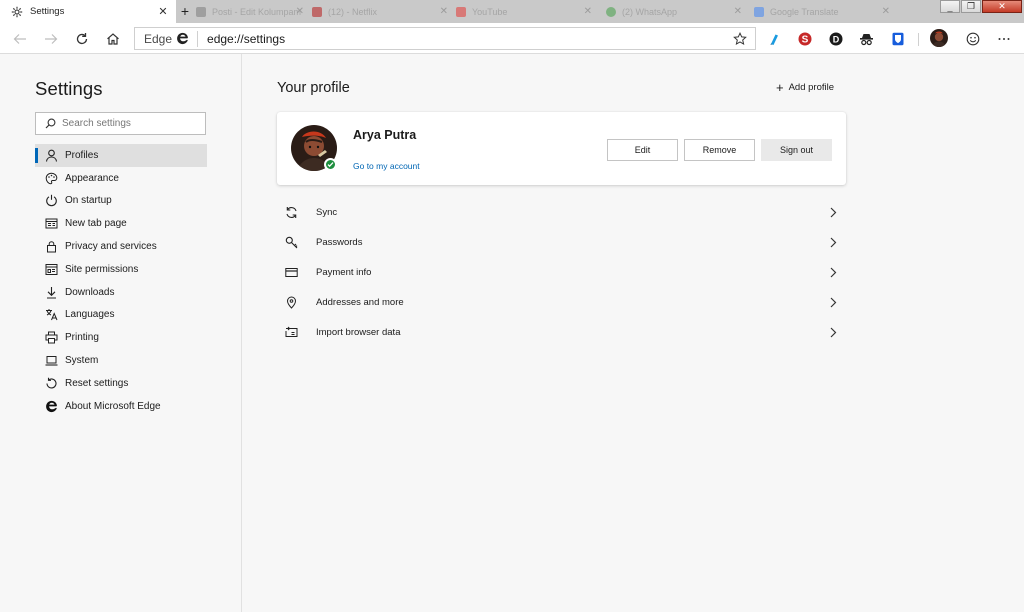 The width and height of the screenshot is (1024, 612). I want to click on favorite-star-icon, so click(740, 38).